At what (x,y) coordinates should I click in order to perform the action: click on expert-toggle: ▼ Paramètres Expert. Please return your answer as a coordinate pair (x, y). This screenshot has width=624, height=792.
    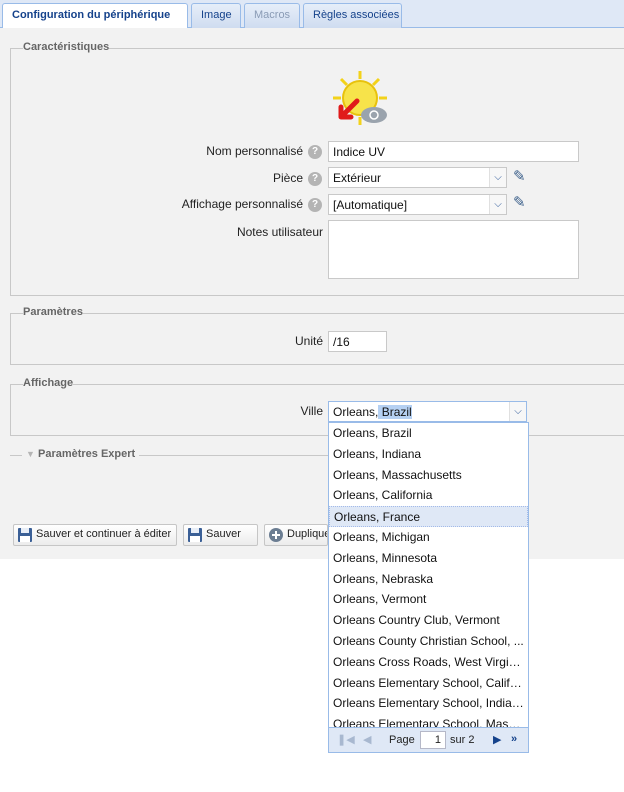
    Looking at the image, I should click on (81, 454).